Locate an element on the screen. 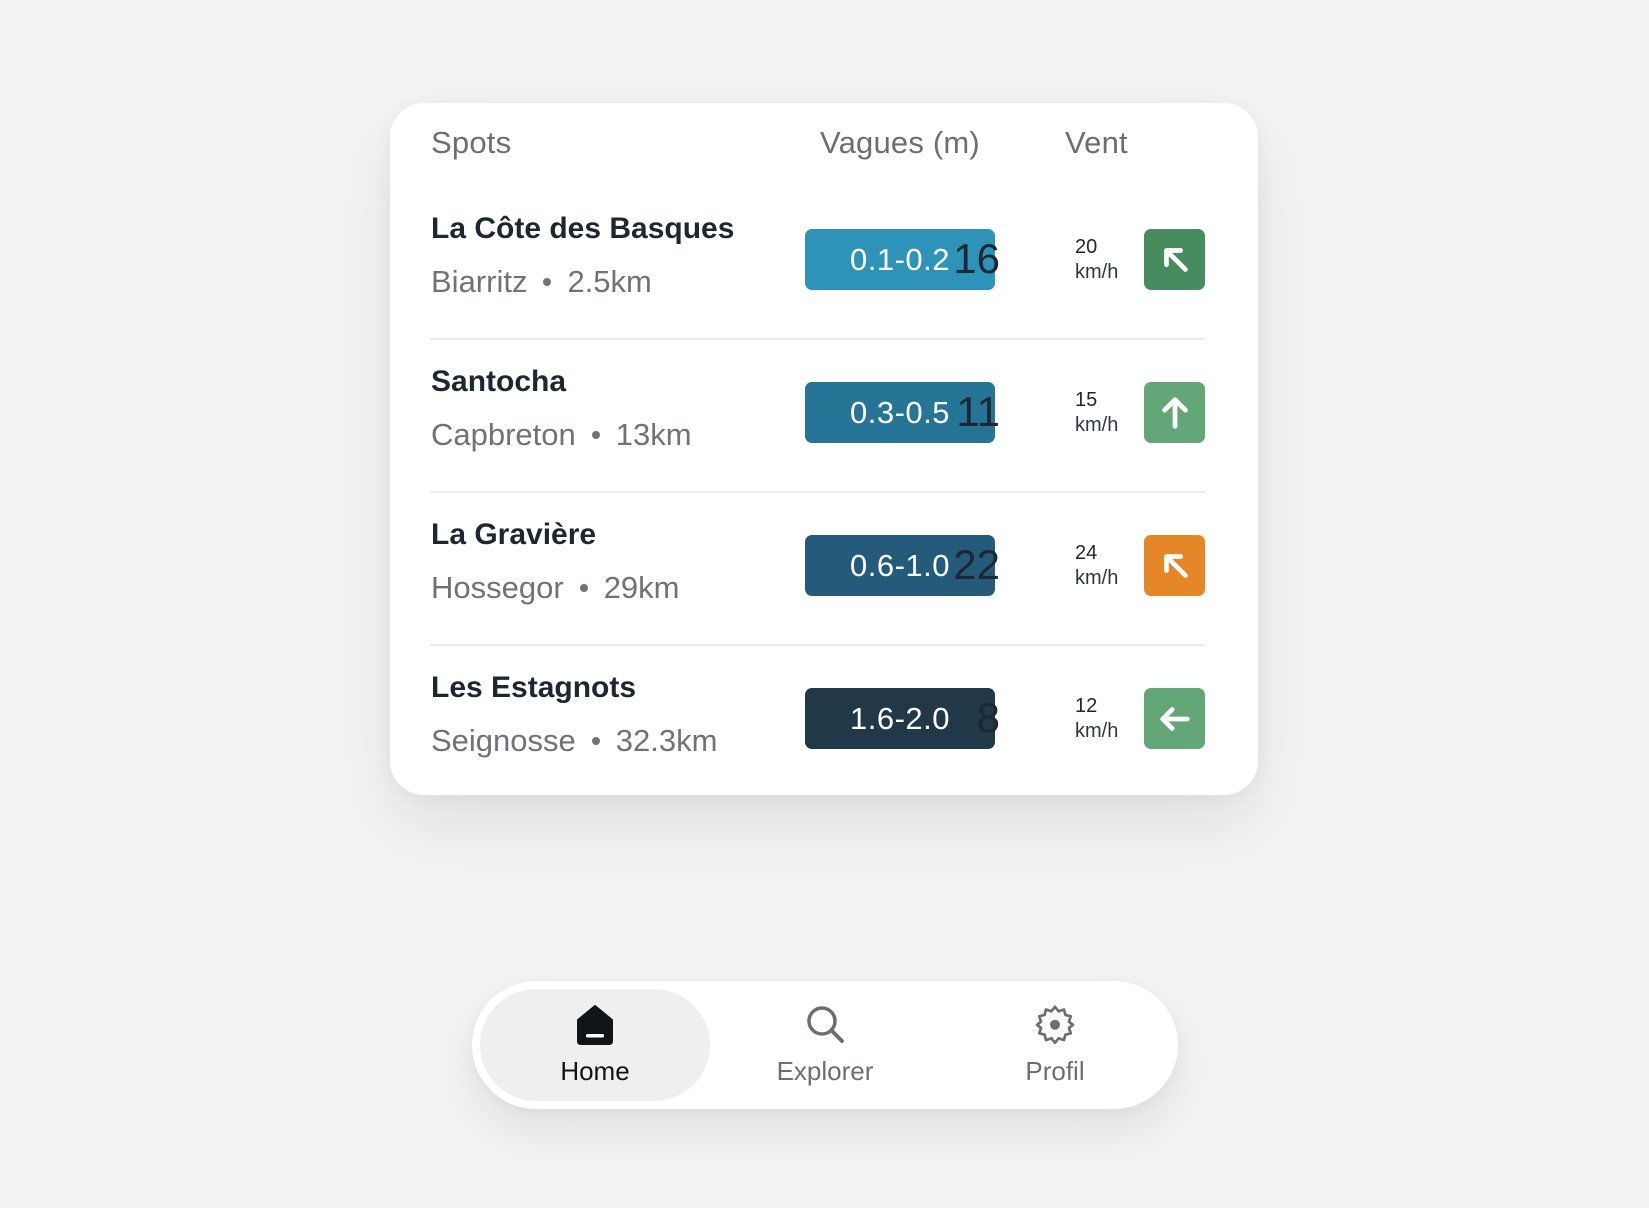 Image resolution: width=1649 pixels, height=1208 pixels. search-icon is located at coordinates (825, 1024).